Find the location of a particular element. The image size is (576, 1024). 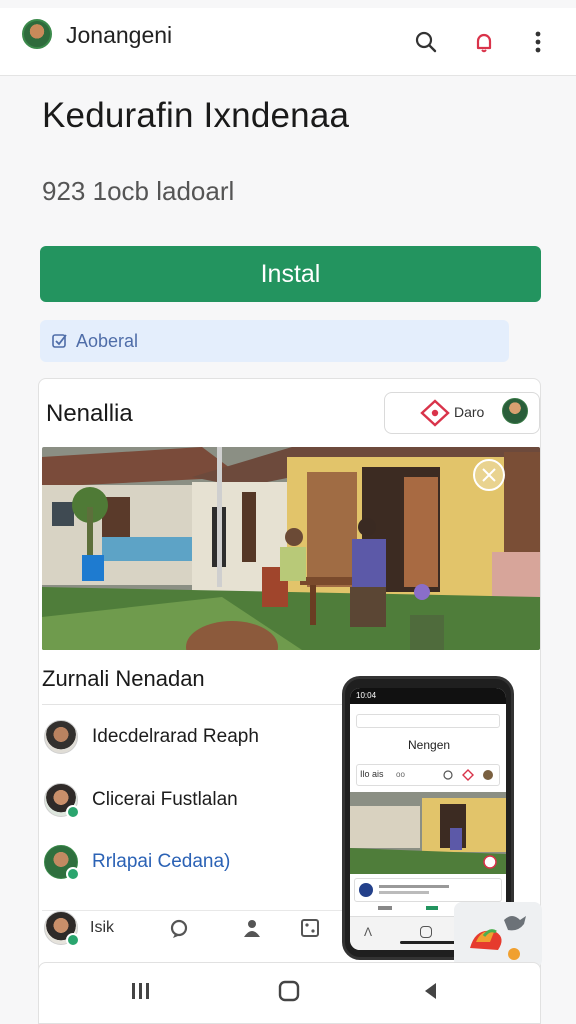

phone-tab-icons is located at coordinates (468, 775).